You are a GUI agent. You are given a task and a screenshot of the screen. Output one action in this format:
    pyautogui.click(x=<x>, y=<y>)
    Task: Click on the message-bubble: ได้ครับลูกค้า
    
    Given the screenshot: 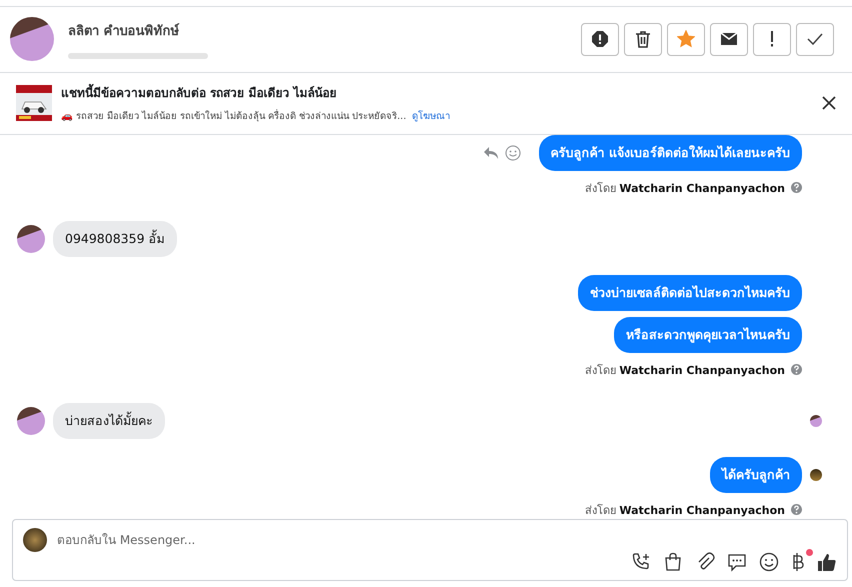 What is the action you would take?
    pyautogui.click(x=756, y=474)
    